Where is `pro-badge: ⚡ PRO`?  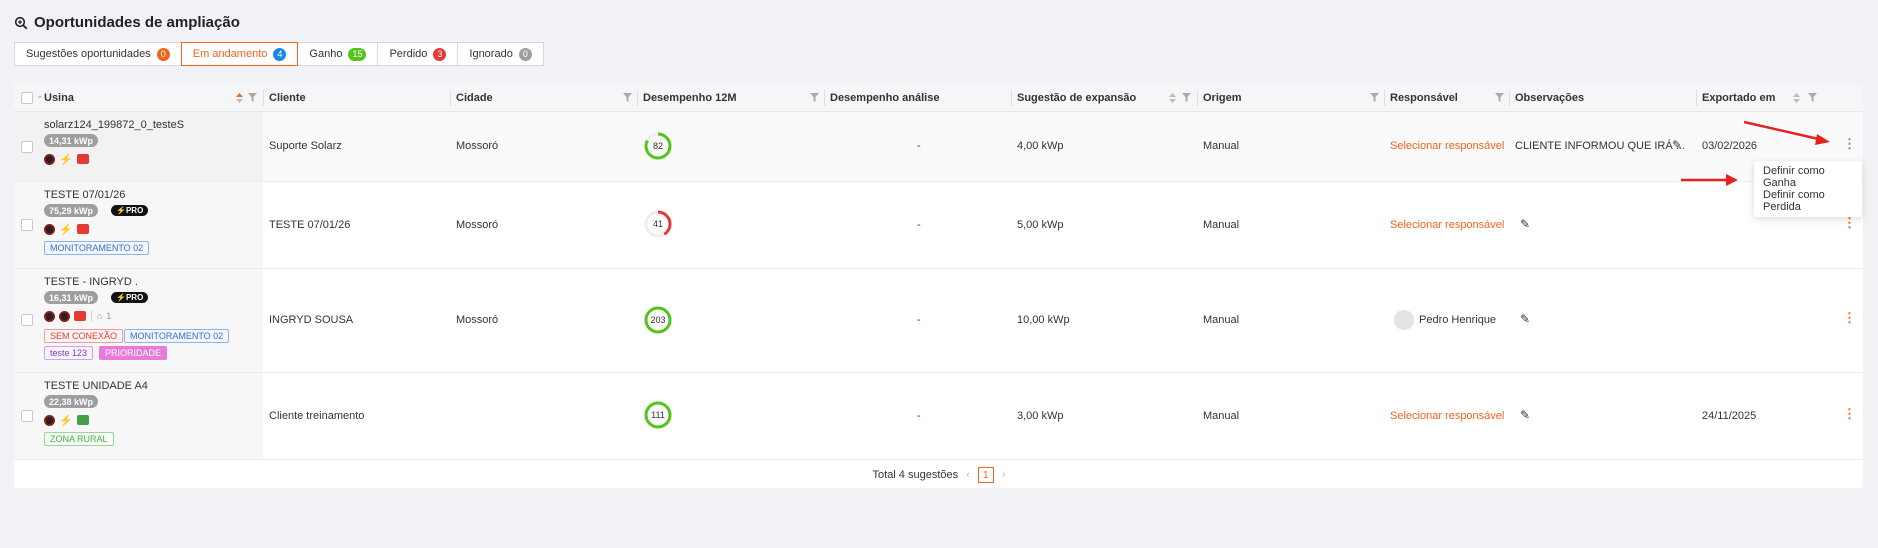 pro-badge: ⚡ PRO is located at coordinates (130, 210).